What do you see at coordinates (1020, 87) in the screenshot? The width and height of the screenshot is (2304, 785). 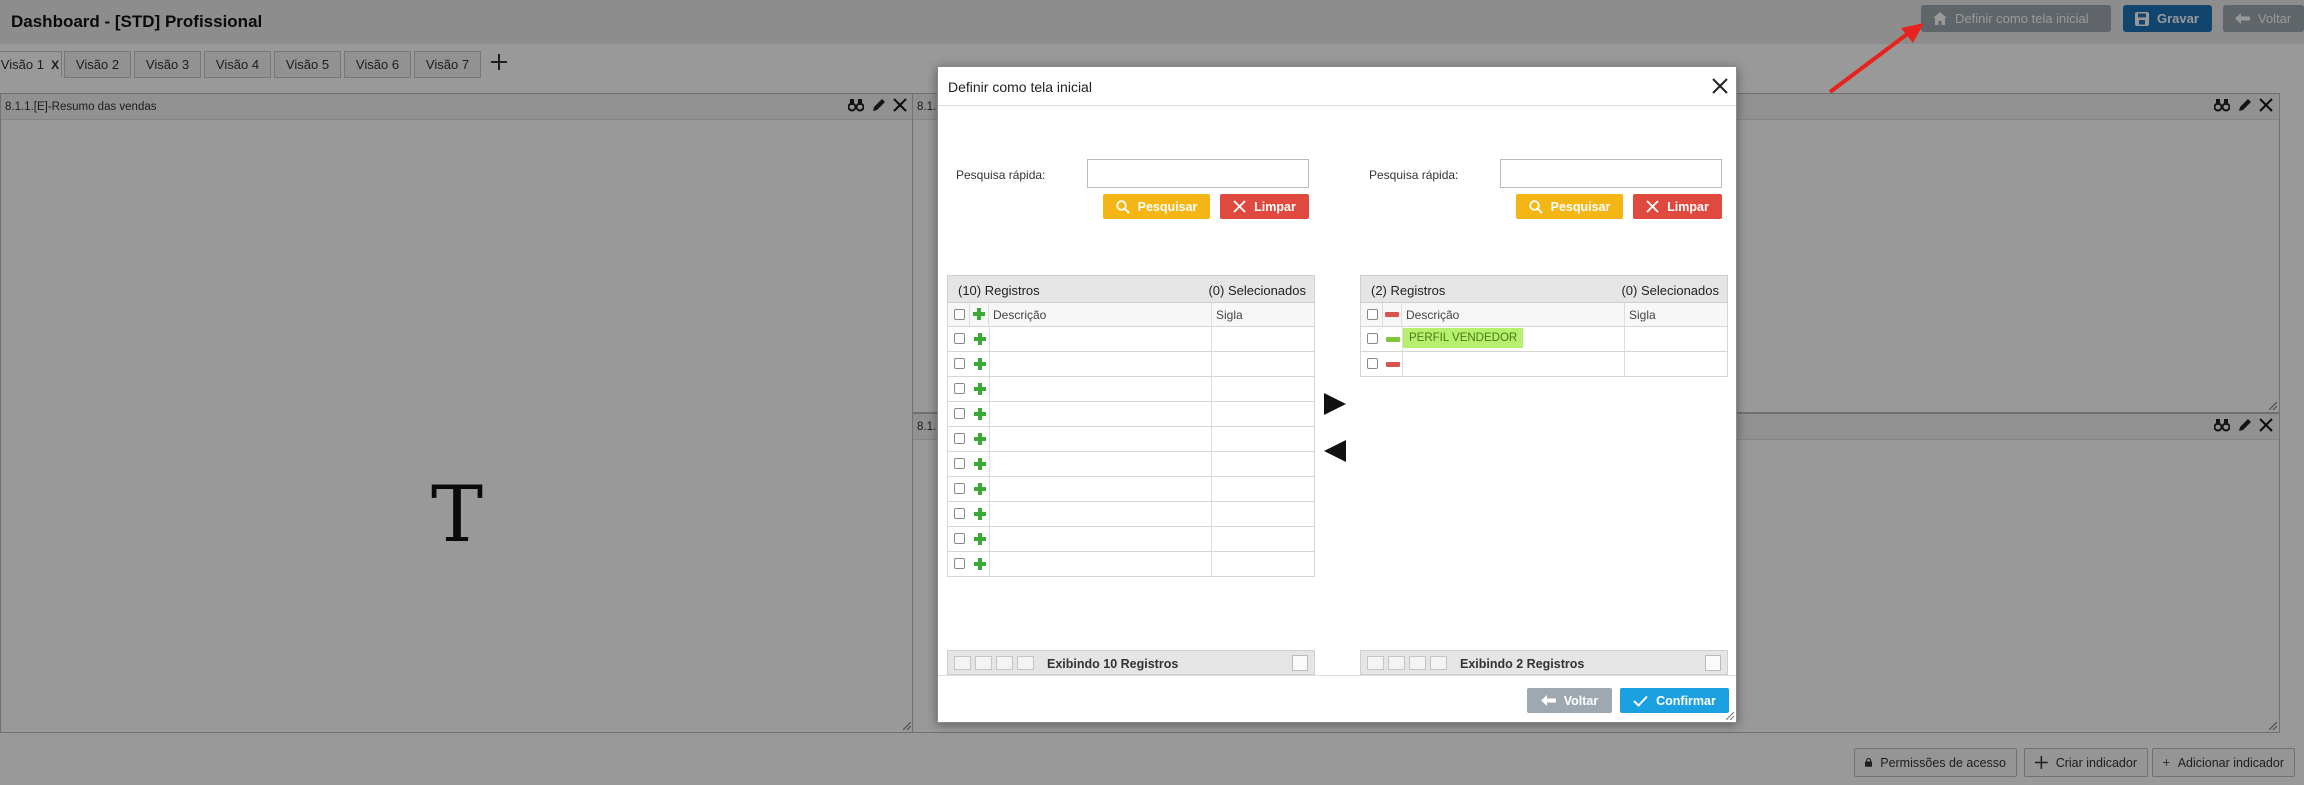 I see `dialog-title: Definir como tela inicial` at bounding box center [1020, 87].